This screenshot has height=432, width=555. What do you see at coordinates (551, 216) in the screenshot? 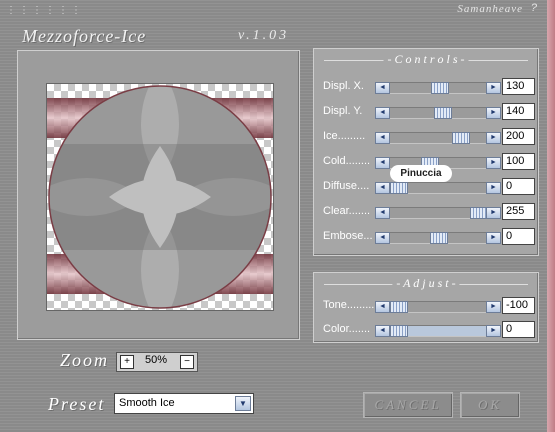
I see `window-edge` at bounding box center [551, 216].